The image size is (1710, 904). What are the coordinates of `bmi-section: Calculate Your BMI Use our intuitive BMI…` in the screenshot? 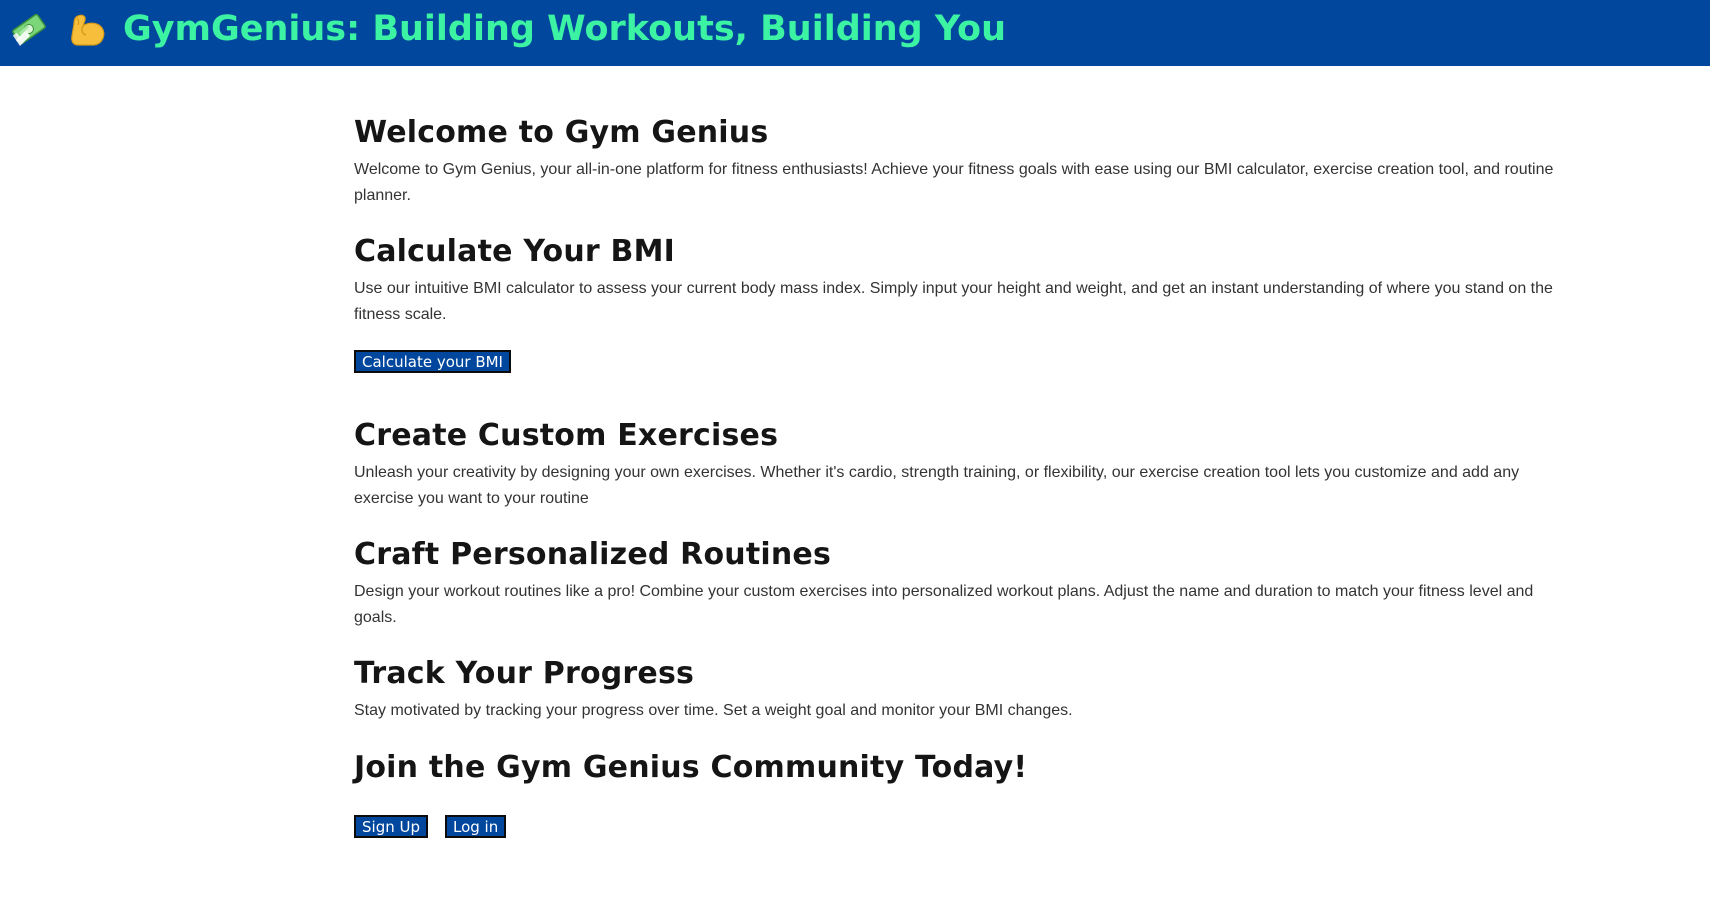 It's located at (956, 279).